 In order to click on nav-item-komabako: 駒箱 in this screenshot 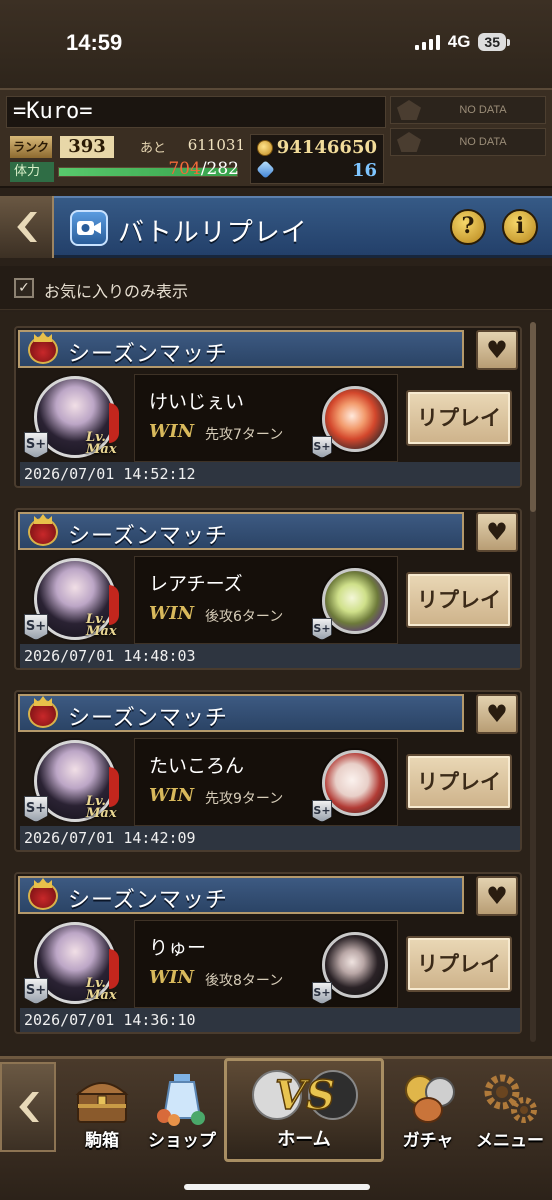, I will do `click(102, 1114)`.